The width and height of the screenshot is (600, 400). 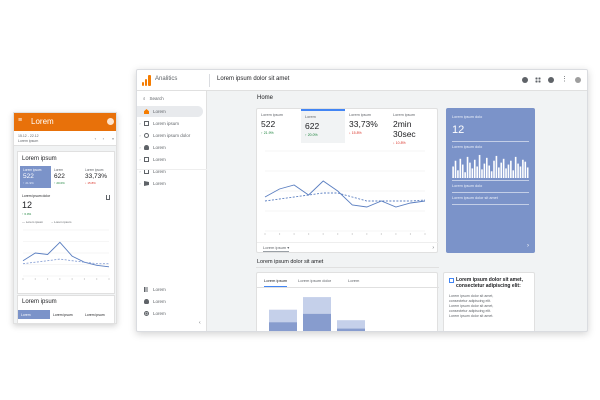 What do you see at coordinates (347, 267) in the screenshot?
I see `section-divider` at bounding box center [347, 267].